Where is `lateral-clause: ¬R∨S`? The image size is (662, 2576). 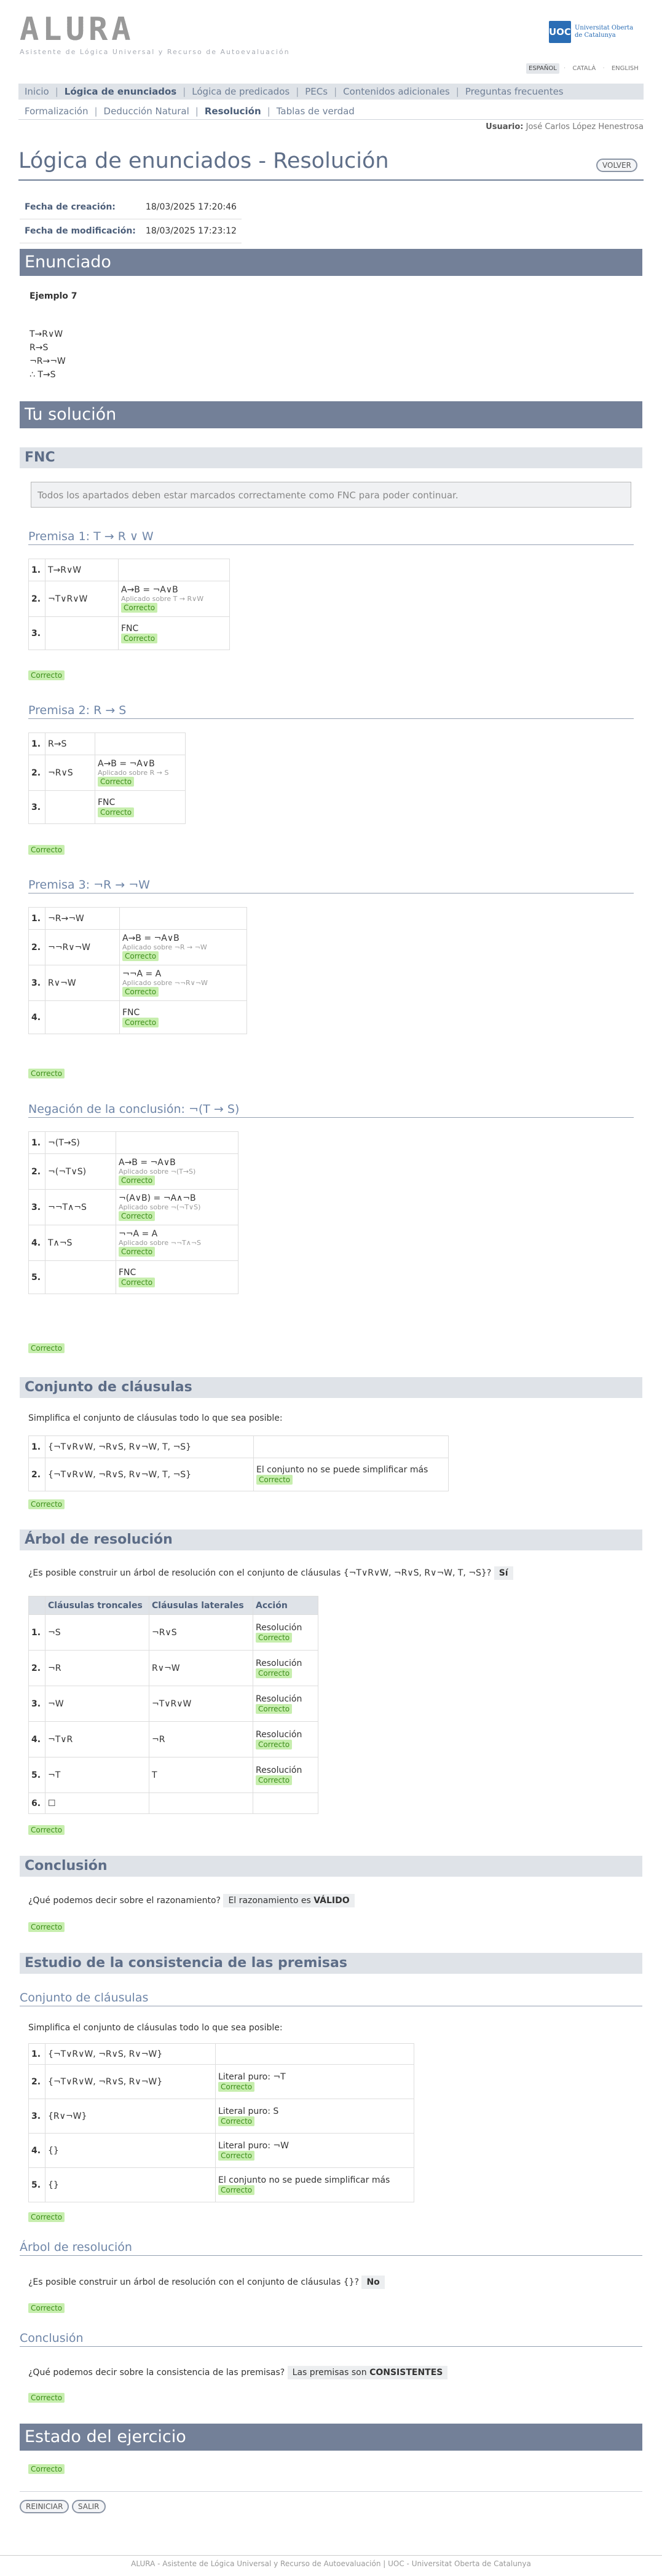
lateral-clause: ¬R∨S is located at coordinates (201, 1632).